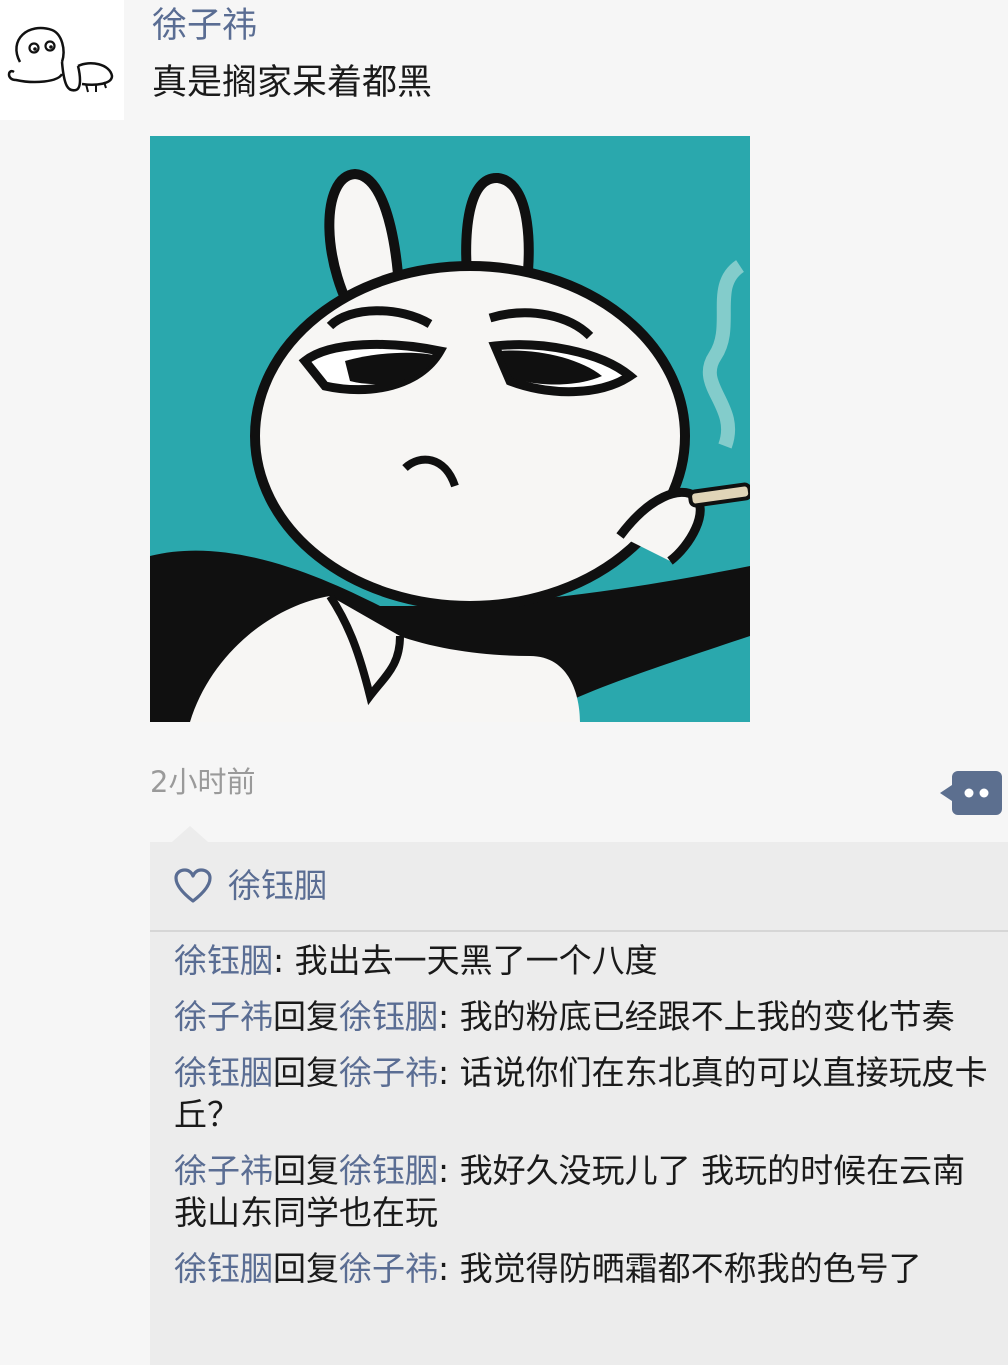  Describe the element at coordinates (203, 782) in the screenshot. I see `post-timestamp: 2小时前` at that location.